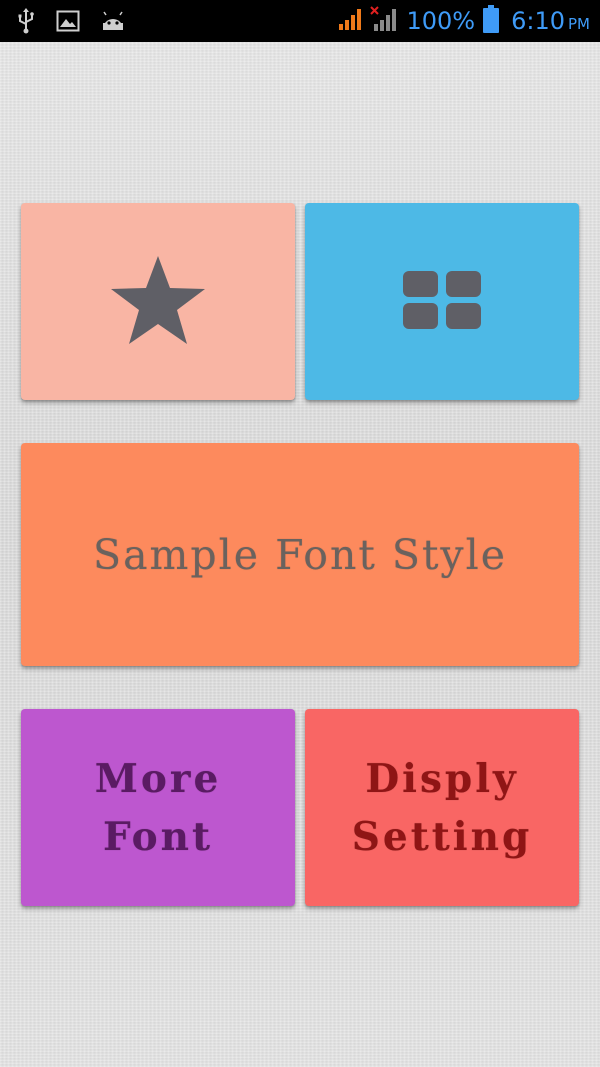 The height and width of the screenshot is (1067, 600). I want to click on display-setting-label-line1: Disply, so click(442, 778).